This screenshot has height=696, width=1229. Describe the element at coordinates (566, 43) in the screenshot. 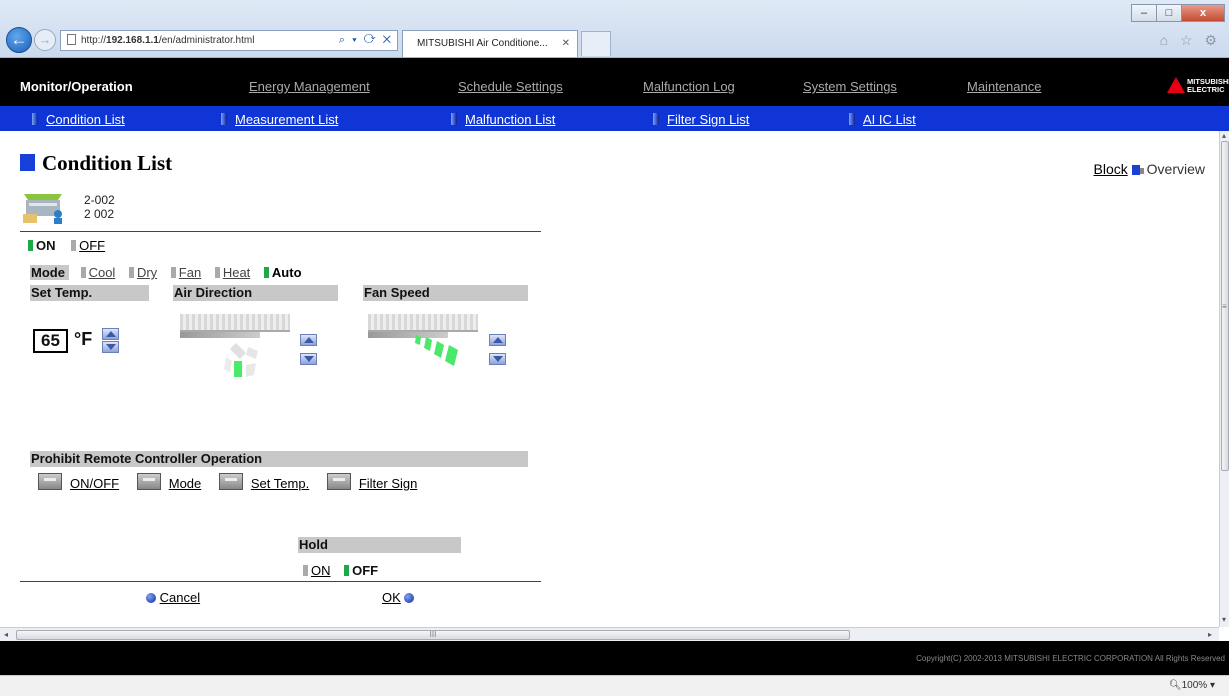

I see `tab-close-icon: ✕` at that location.